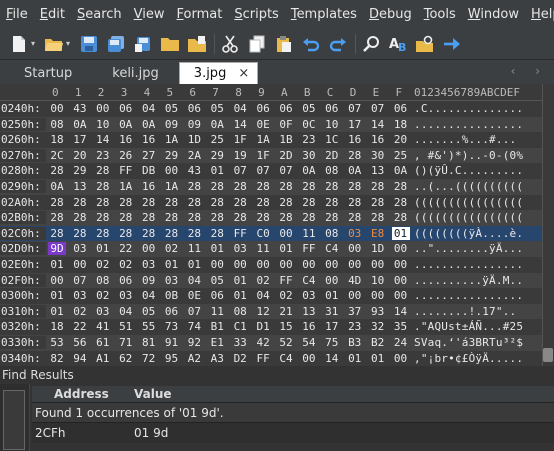 The image size is (554, 451). Describe the element at coordinates (401, 139) in the screenshot. I see `hex-byte: 20` at that location.